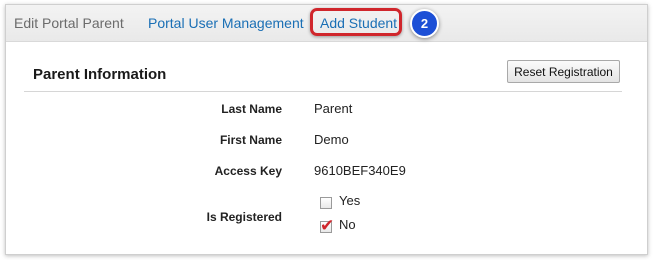 This screenshot has width=654, height=260. I want to click on last-name-label: Last Name, so click(251, 109).